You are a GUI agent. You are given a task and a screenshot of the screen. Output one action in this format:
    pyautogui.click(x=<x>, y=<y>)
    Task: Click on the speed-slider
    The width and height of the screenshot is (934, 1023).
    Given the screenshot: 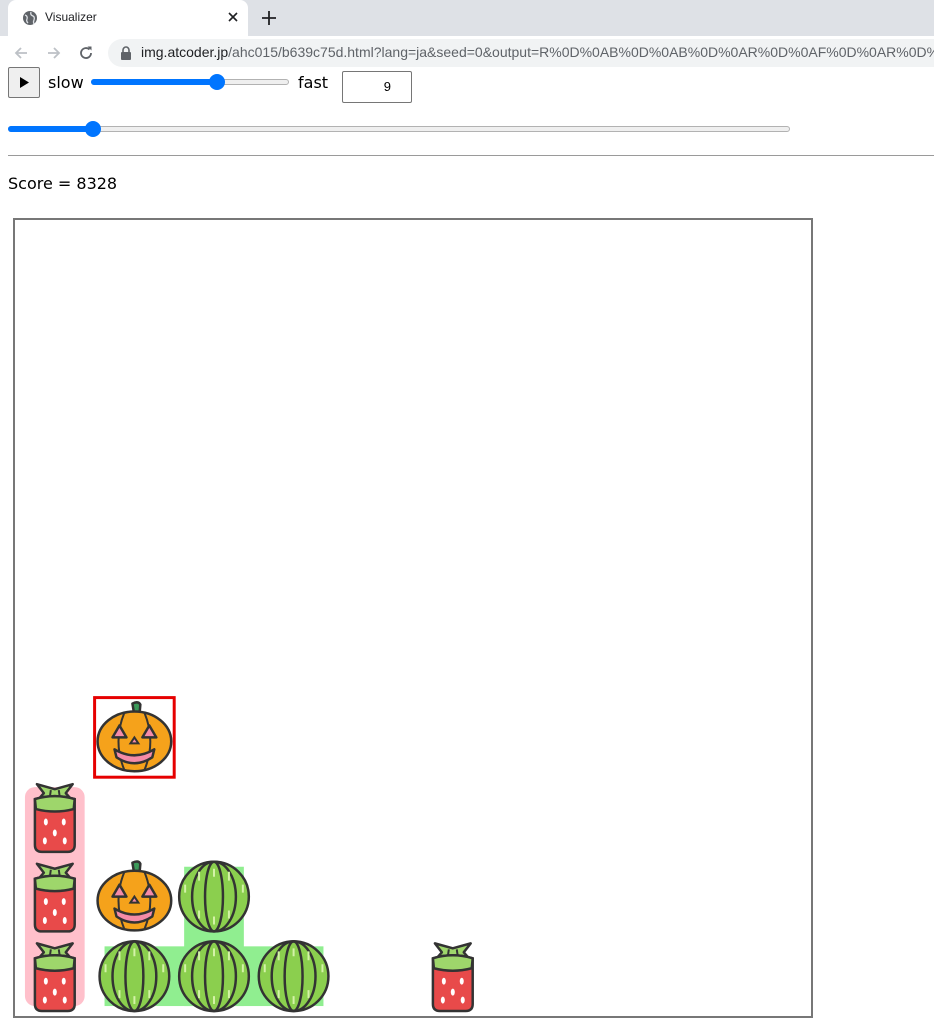 What is the action you would take?
    pyautogui.click(x=190, y=82)
    